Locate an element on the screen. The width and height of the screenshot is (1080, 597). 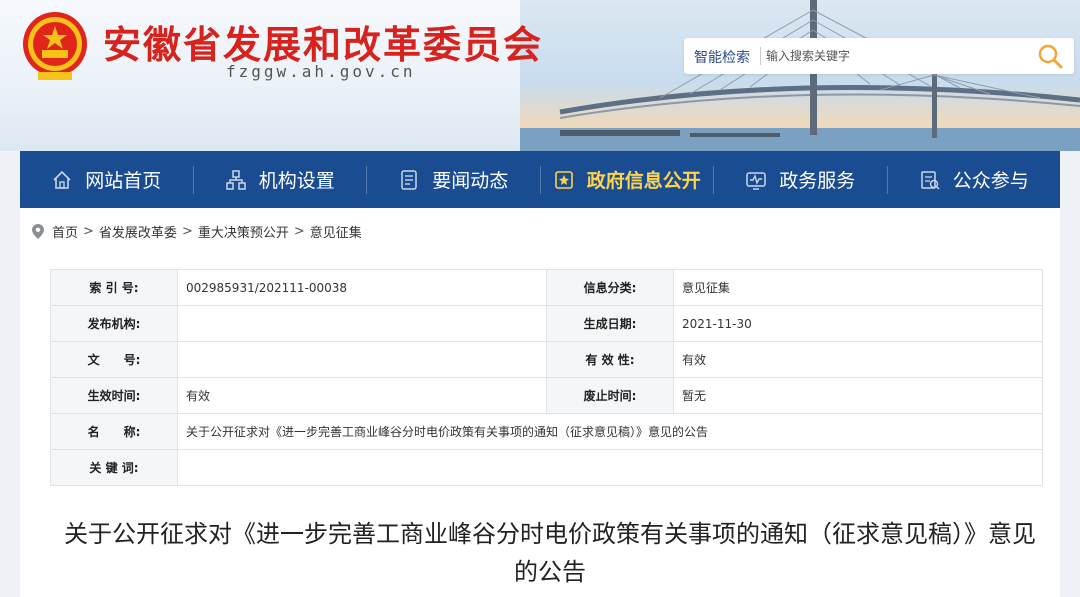
table-row: 文 号: 有 效 性: 有效 is located at coordinates (546, 359).